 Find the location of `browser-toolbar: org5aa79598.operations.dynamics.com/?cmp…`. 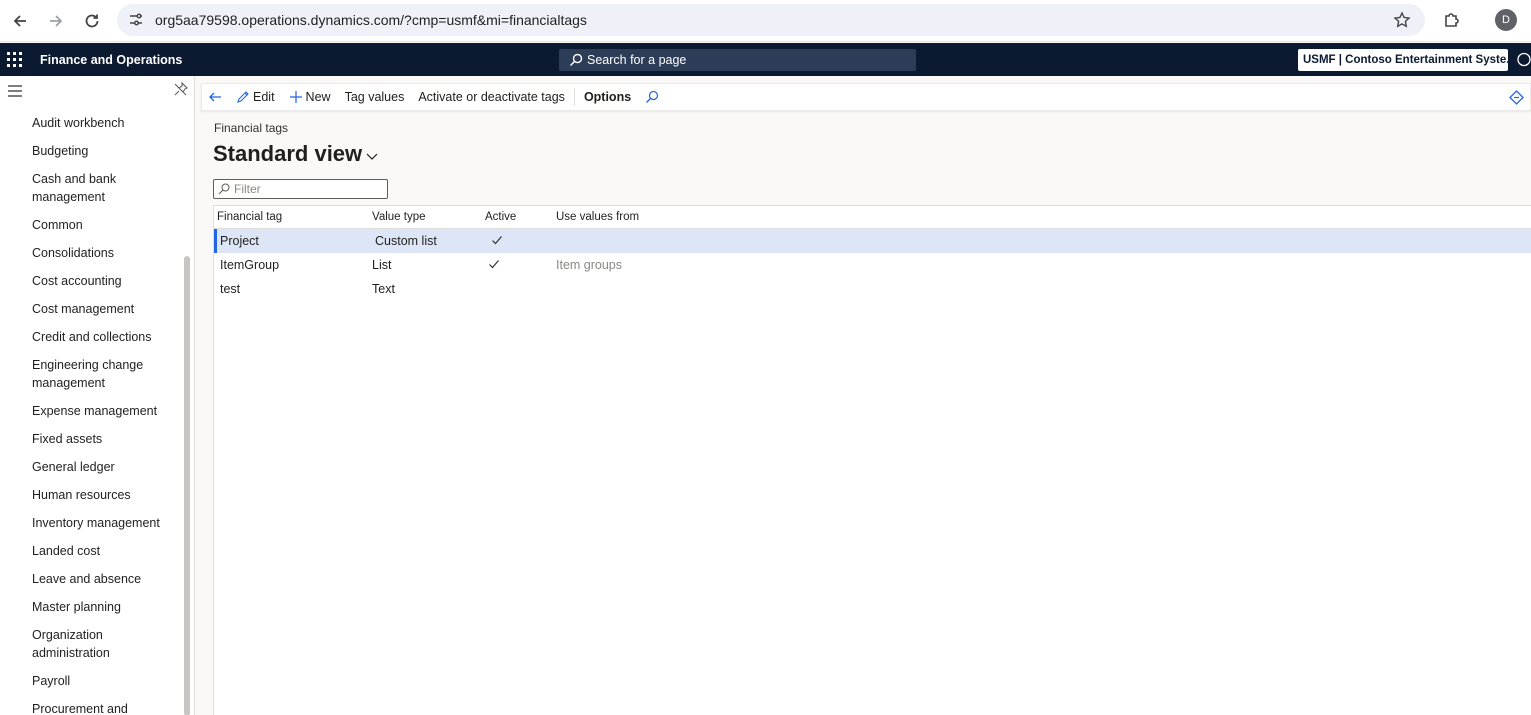

browser-toolbar: org5aa79598.operations.dynamics.com/?cmp… is located at coordinates (765, 21).